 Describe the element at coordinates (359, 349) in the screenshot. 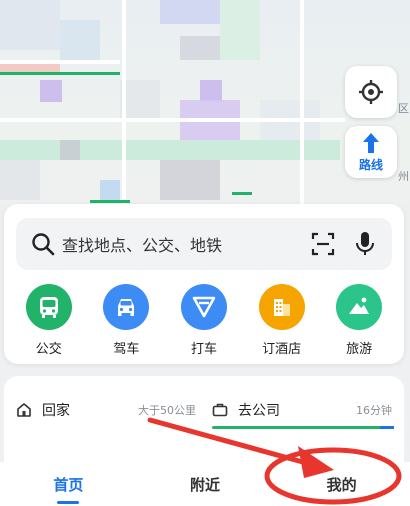

I see `quick-action-label: 旅游` at that location.